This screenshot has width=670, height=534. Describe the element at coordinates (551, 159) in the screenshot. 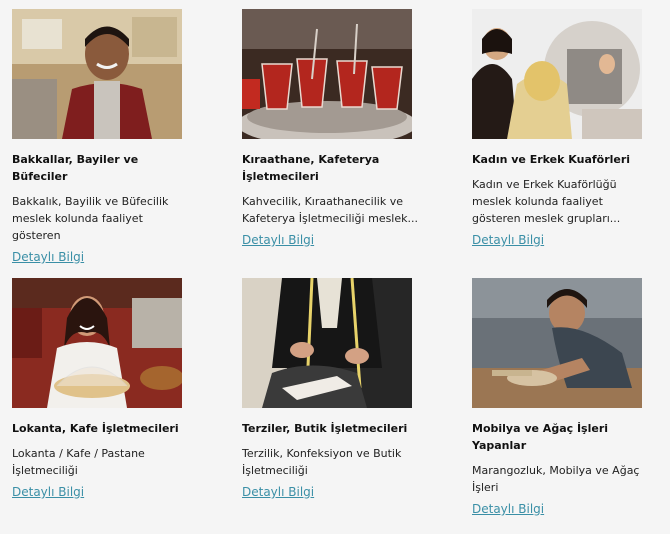

I see `card-title: Kadın ve Erkek Kuaförleri` at that location.